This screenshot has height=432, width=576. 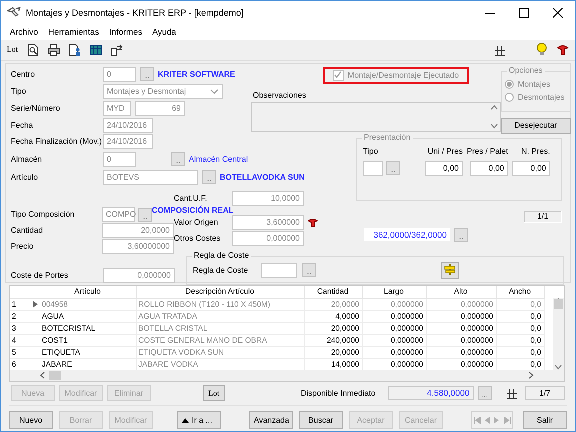 What do you see at coordinates (376, 117) in the screenshot?
I see `notes-field` at bounding box center [376, 117].